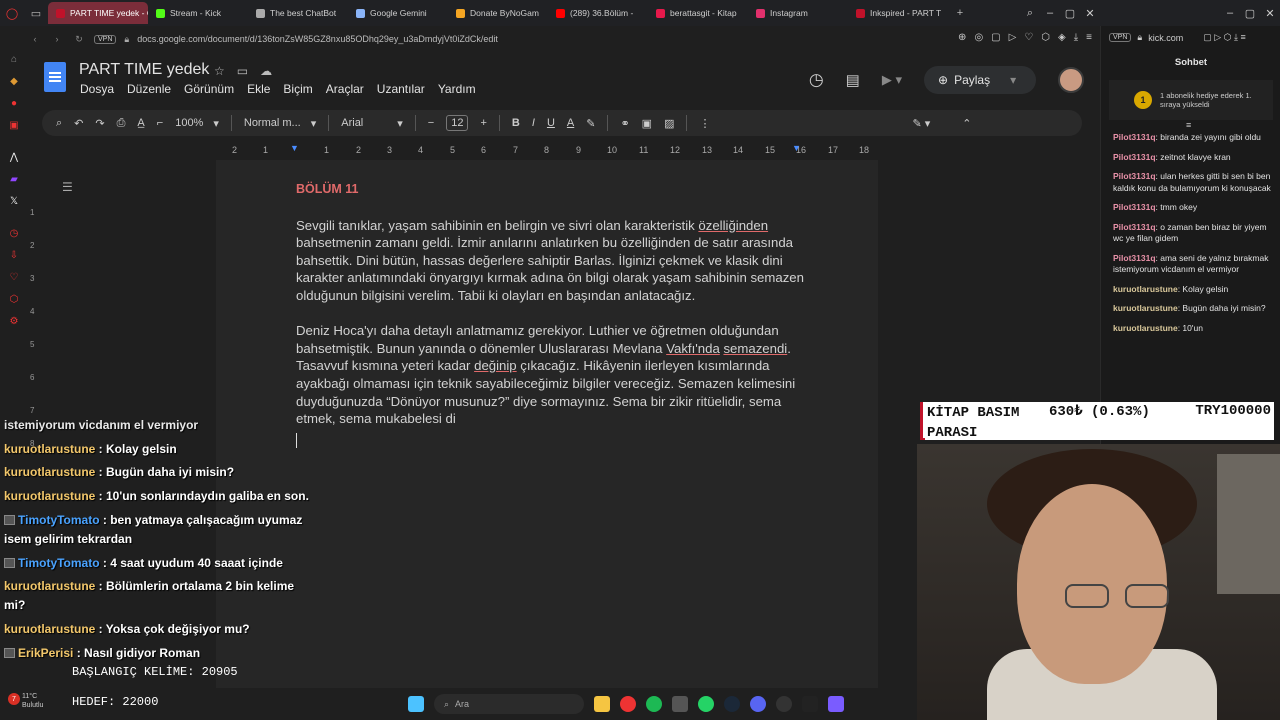 The height and width of the screenshot is (720, 1280). Describe the element at coordinates (921, 123) in the screenshot. I see `editing-mode-icon: ✎ ▾` at that location.